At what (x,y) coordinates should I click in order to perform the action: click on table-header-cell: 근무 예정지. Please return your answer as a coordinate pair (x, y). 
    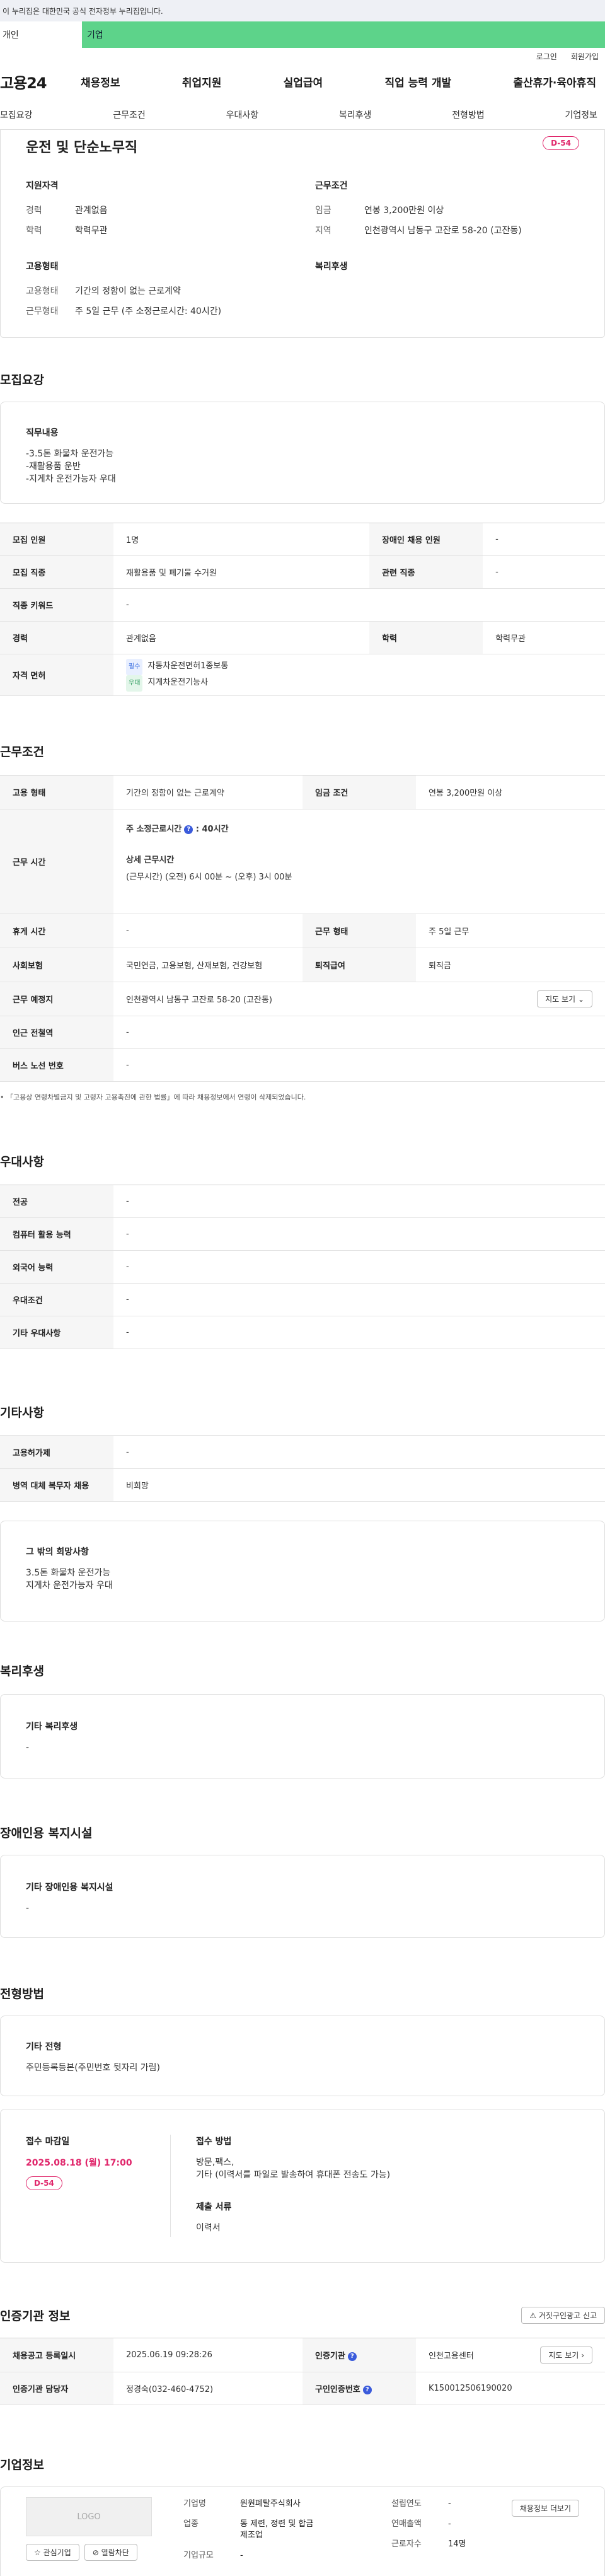
    Looking at the image, I should click on (57, 999).